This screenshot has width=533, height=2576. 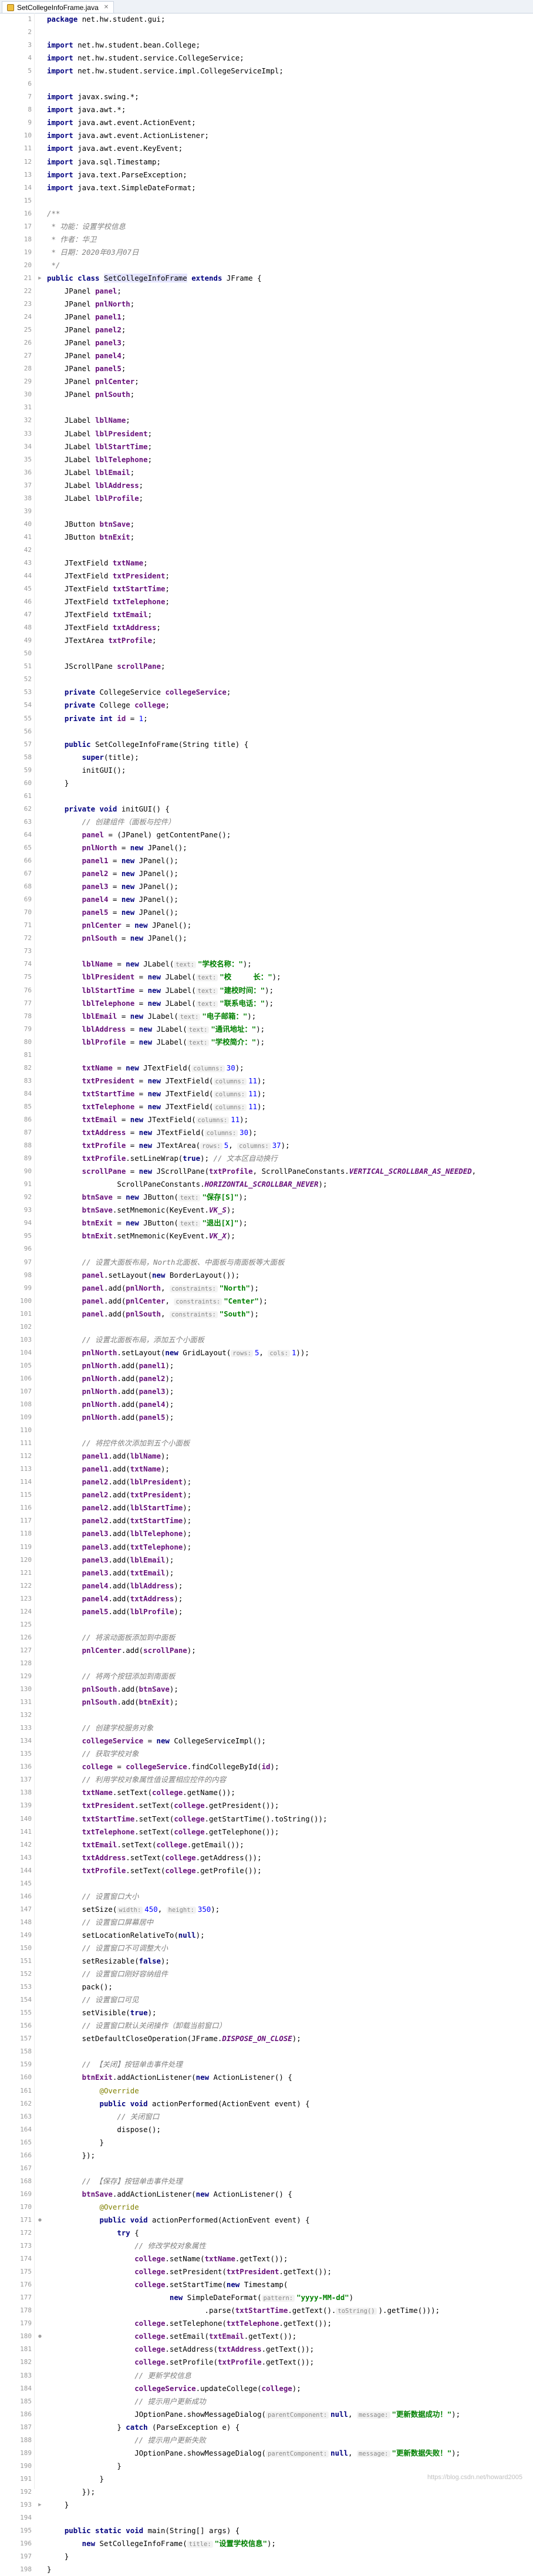 What do you see at coordinates (17, 1248) in the screenshot?
I see `line-number: 96` at bounding box center [17, 1248].